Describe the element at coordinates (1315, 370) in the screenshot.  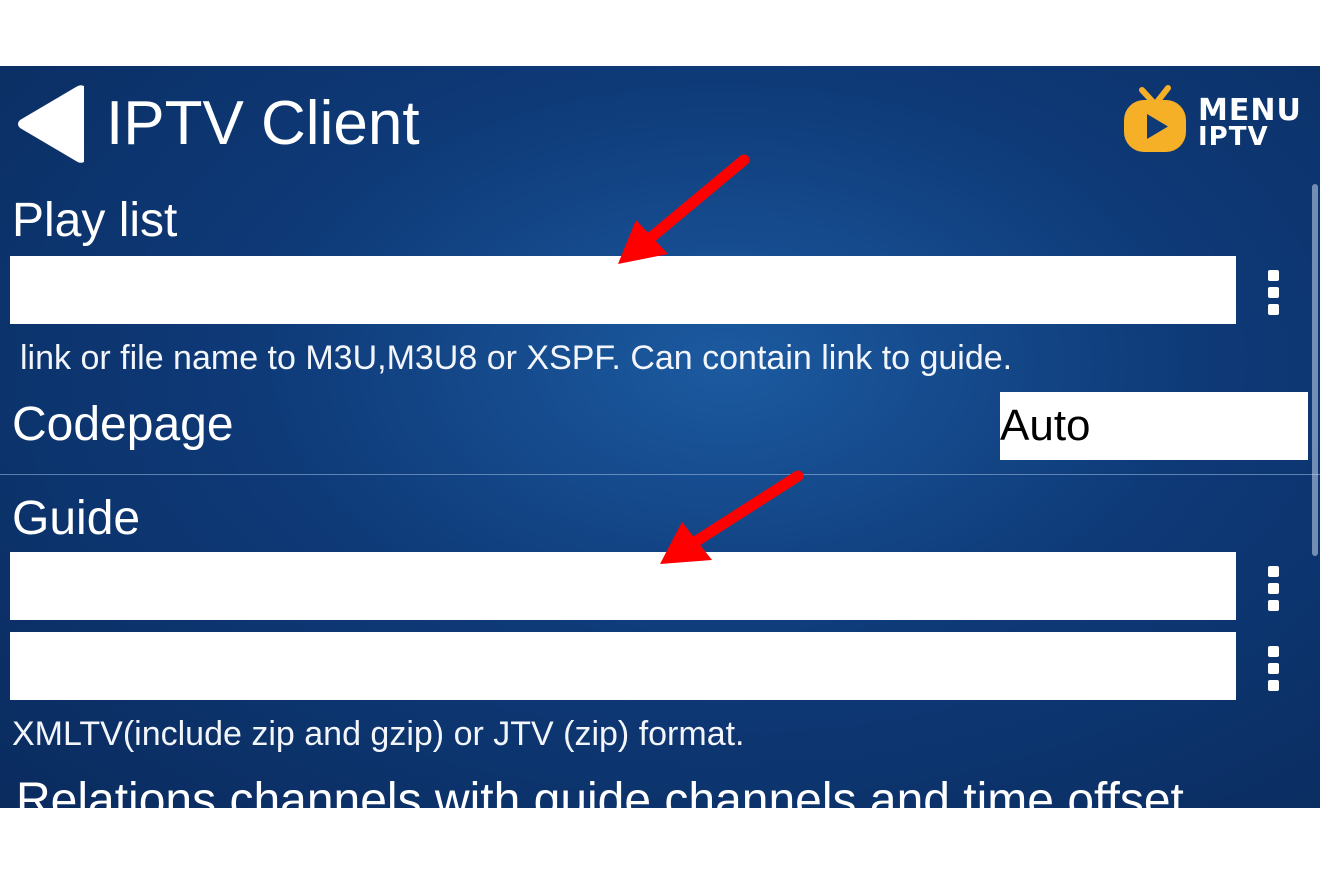
I see `scrollbar` at that location.